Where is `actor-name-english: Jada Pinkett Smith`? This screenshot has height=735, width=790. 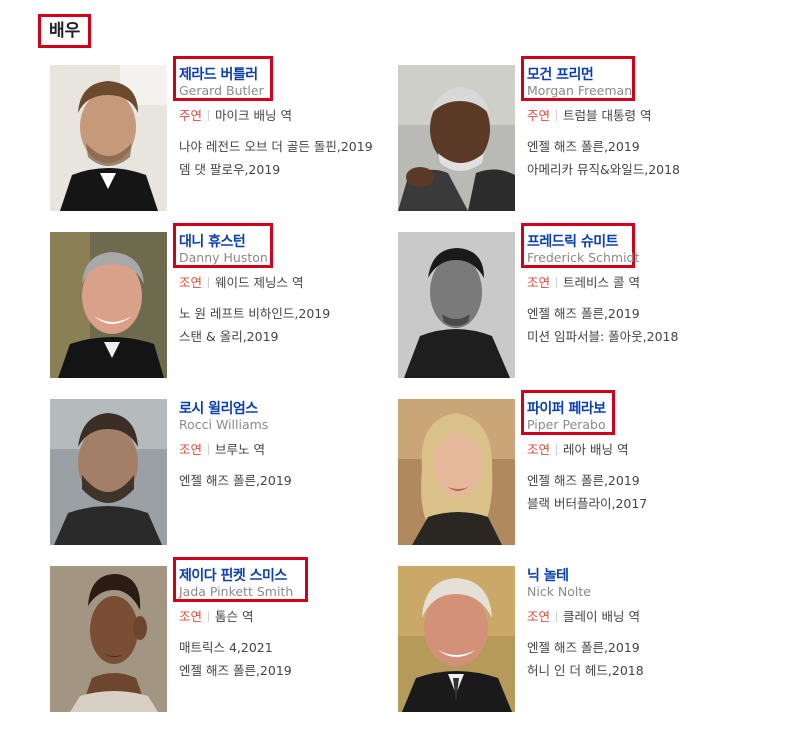 actor-name-english: Jada Pinkett Smith is located at coordinates (236, 591).